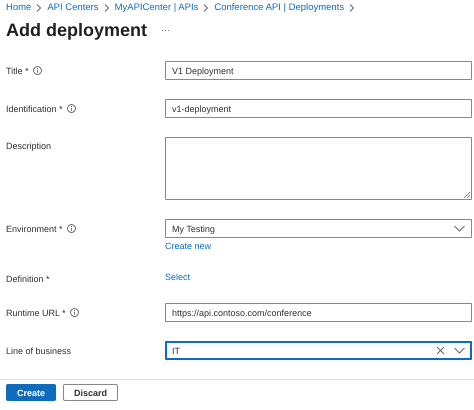 The height and width of the screenshot is (410, 474). What do you see at coordinates (318, 312) in the screenshot?
I see `input-field: https://api.contoso.com/conference` at bounding box center [318, 312].